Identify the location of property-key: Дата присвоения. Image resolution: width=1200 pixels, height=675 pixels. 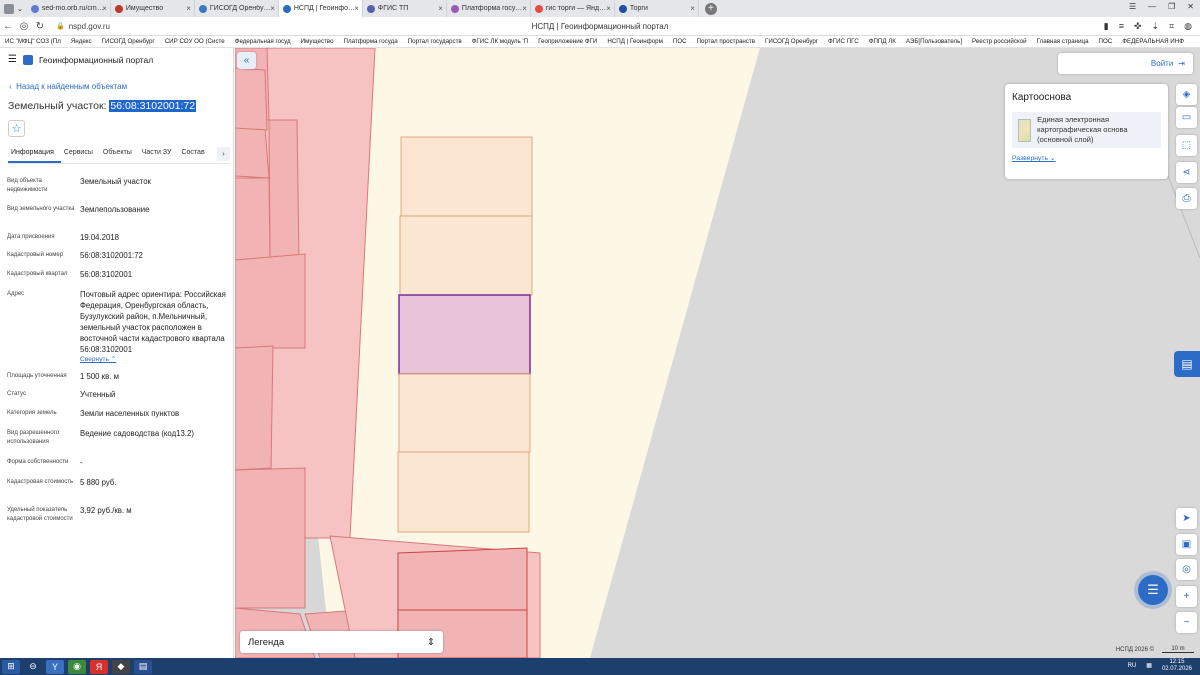
(31, 237).